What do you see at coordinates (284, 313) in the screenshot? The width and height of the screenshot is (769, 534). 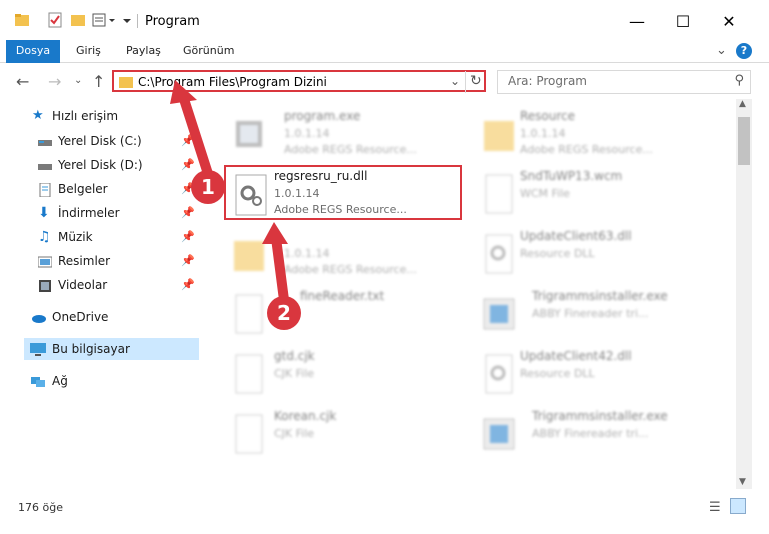 I see `callout-2: 2` at bounding box center [284, 313].